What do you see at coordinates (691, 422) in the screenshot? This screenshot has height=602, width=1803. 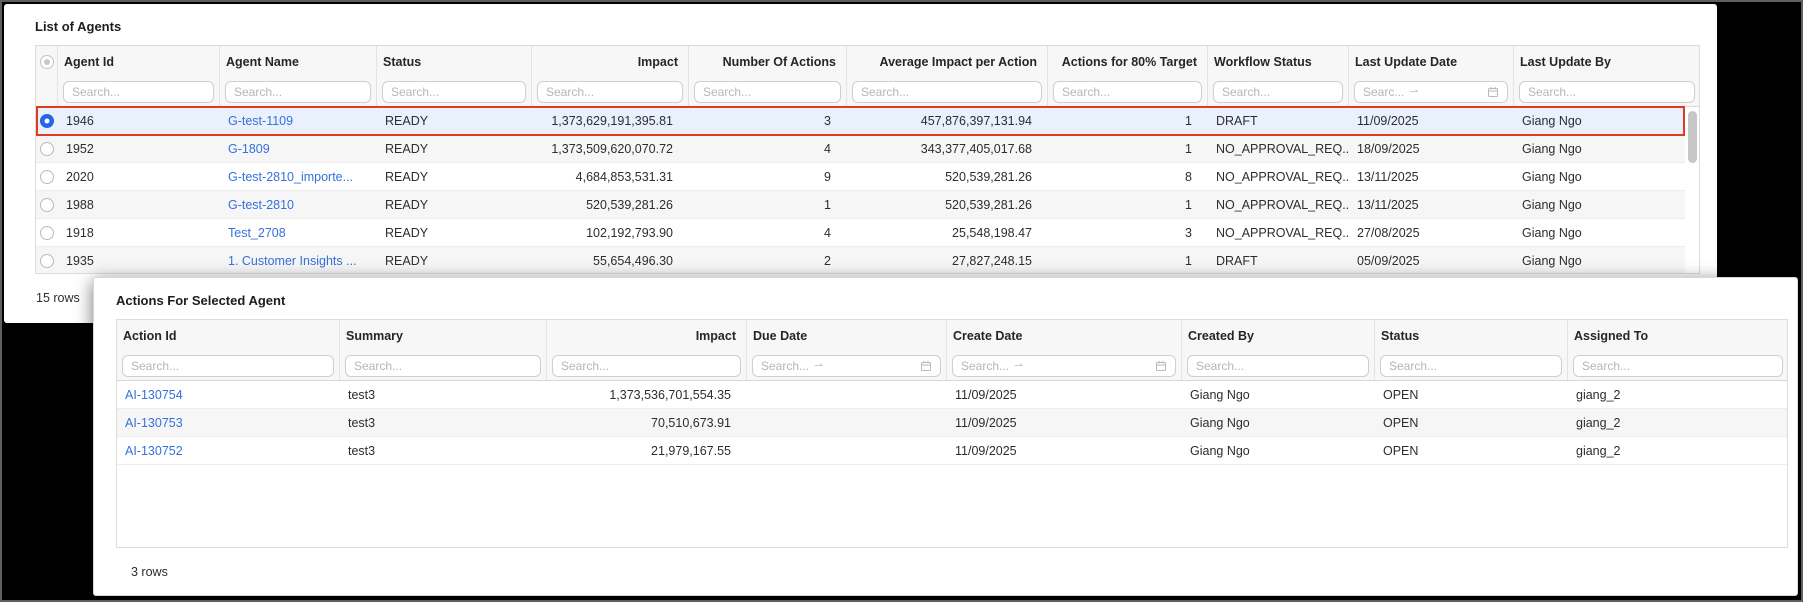 I see `cell-impact: 70,510,673.91` at bounding box center [691, 422].